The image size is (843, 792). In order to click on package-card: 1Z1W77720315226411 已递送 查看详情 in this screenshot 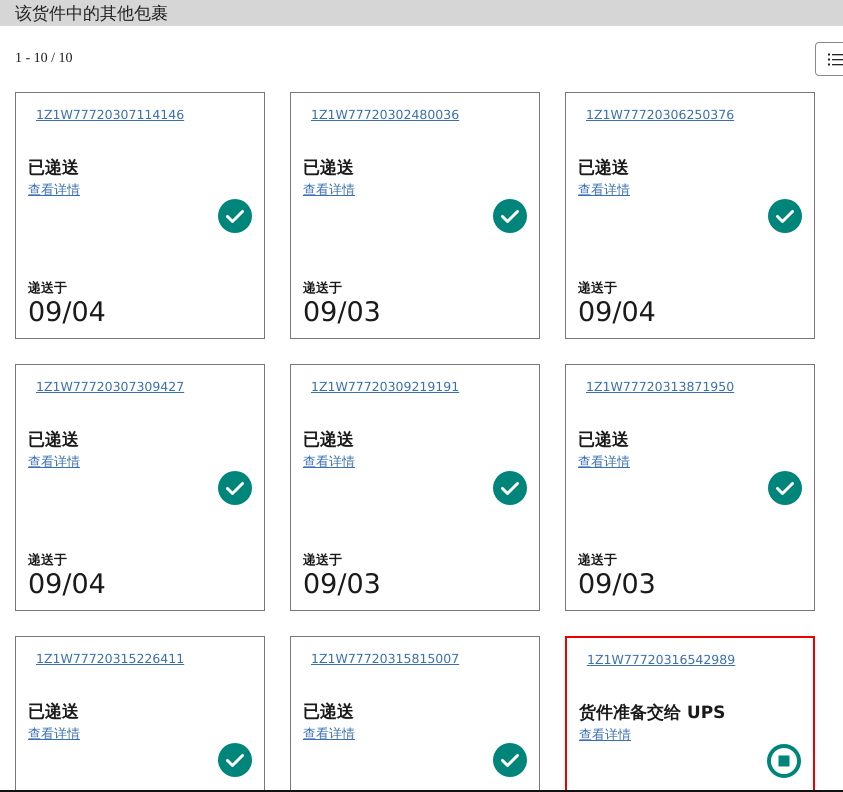, I will do `click(140, 713)`.